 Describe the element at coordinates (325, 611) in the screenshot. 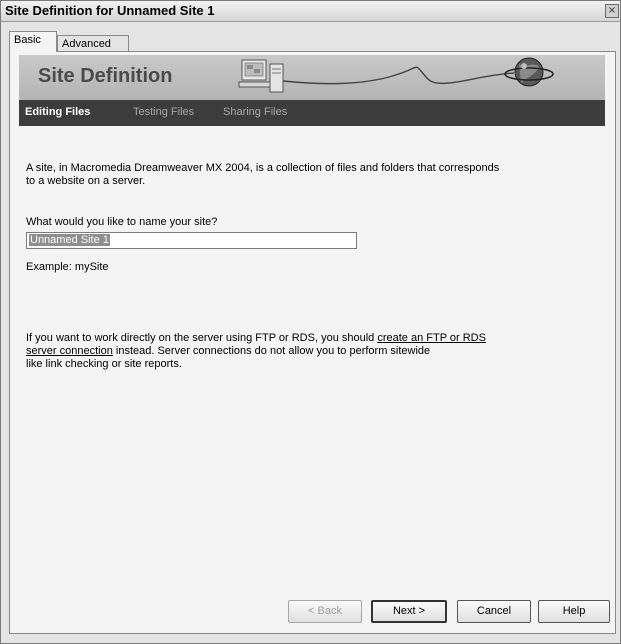

I see `back-button: < Back` at that location.